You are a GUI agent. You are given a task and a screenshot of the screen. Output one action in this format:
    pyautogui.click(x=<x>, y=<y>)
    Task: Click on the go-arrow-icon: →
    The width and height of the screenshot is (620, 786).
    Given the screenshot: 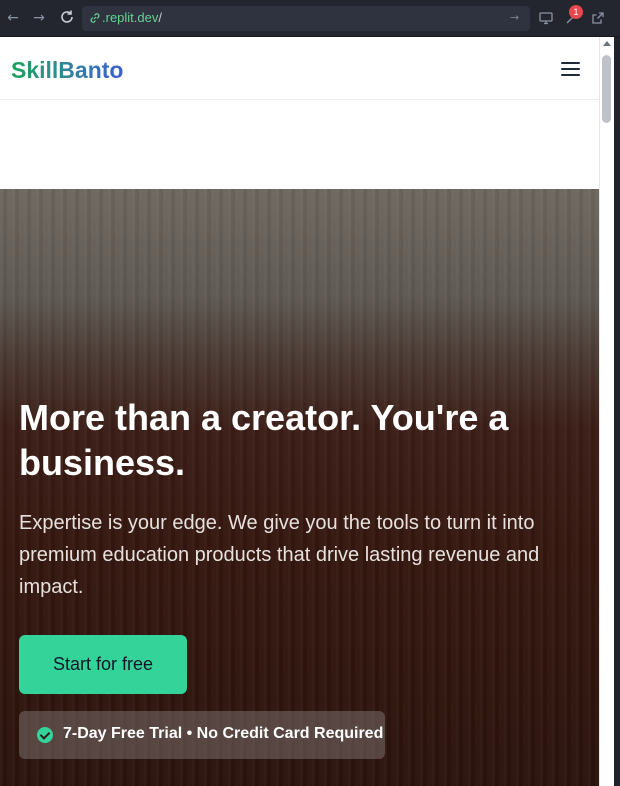 What is the action you would take?
    pyautogui.click(x=517, y=18)
    